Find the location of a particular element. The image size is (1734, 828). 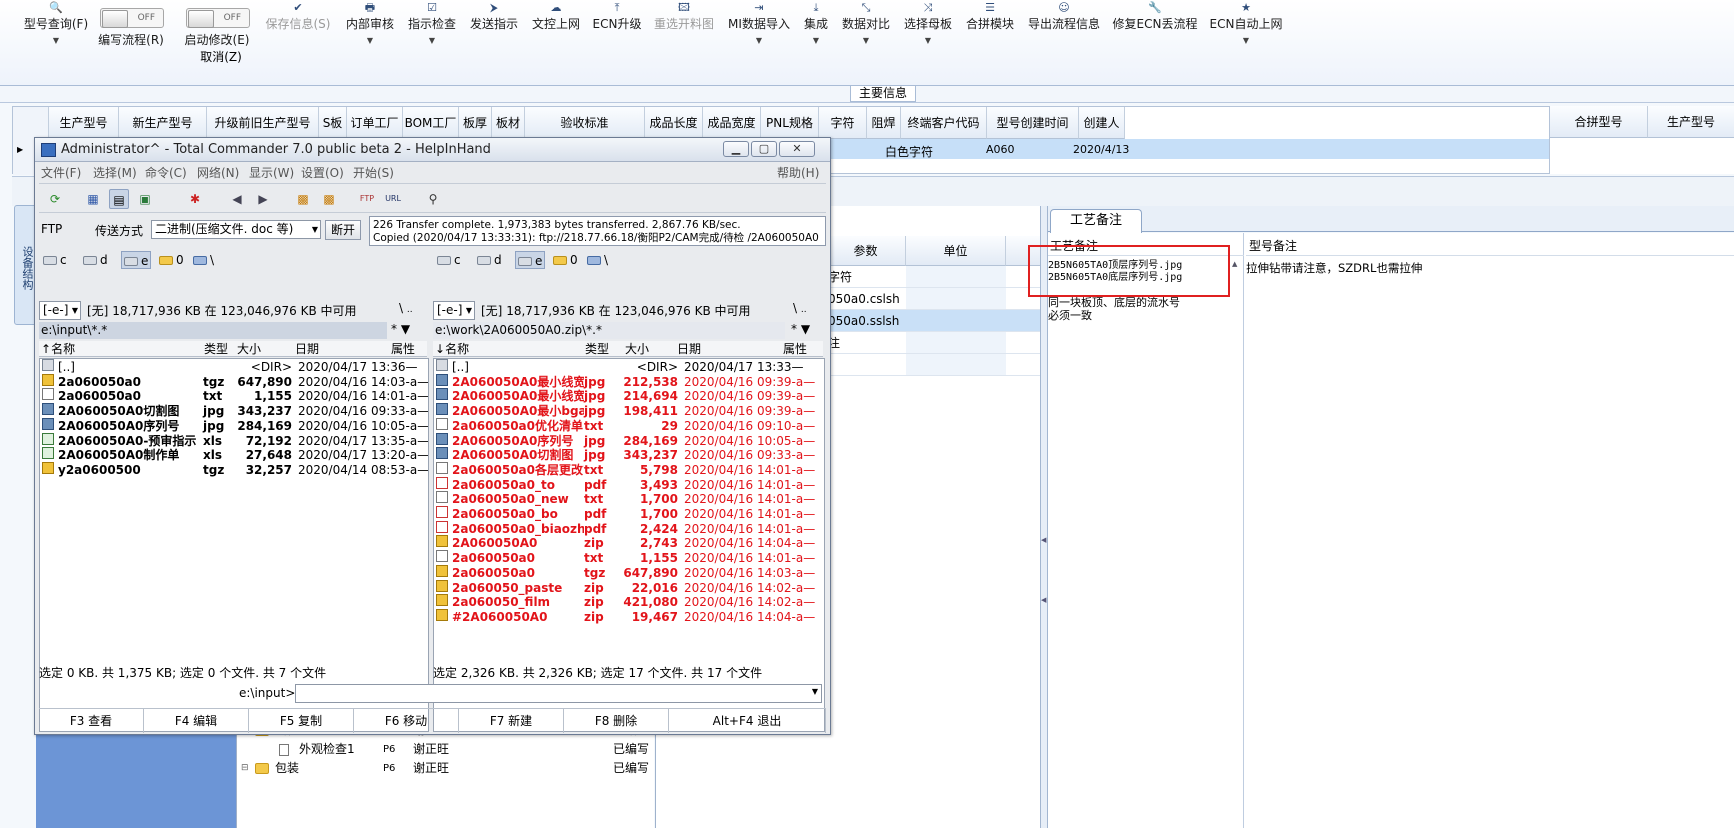

expand-minus-icon: ⊟ is located at coordinates (245, 768).